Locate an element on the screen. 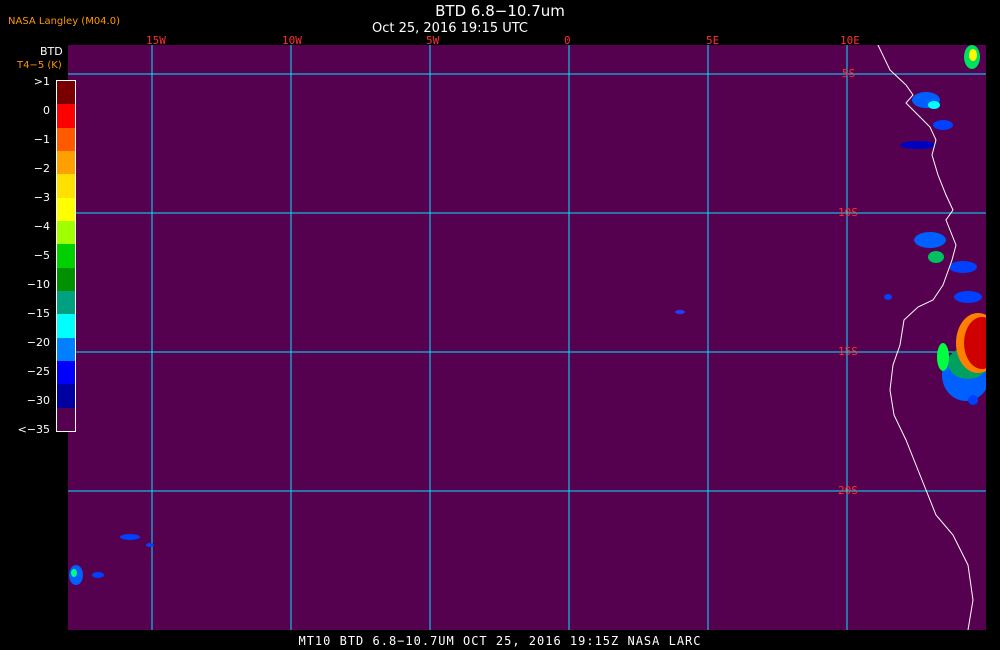  legend-tick-label: −2 is located at coordinates (41, 168).